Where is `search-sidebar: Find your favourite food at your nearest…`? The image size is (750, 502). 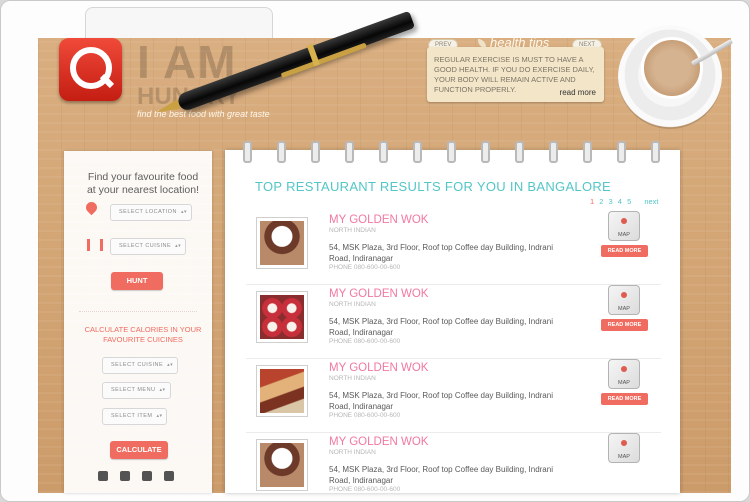
search-sidebar: Find your favourite food at your nearest… is located at coordinates (138, 322).